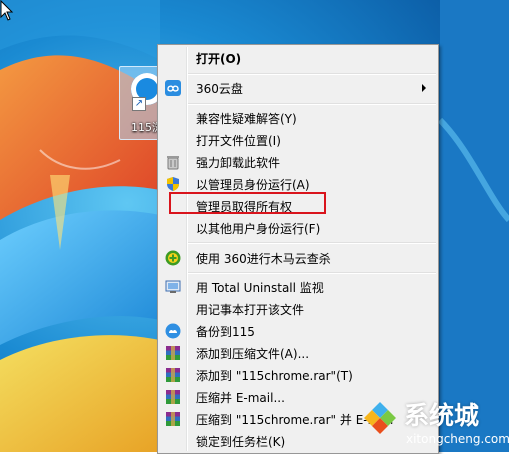 This screenshot has width=509, height=454. I want to click on menu-item-add-to-115chrome-rar: 添加到 "115chrome.rar"(T), so click(298, 375).